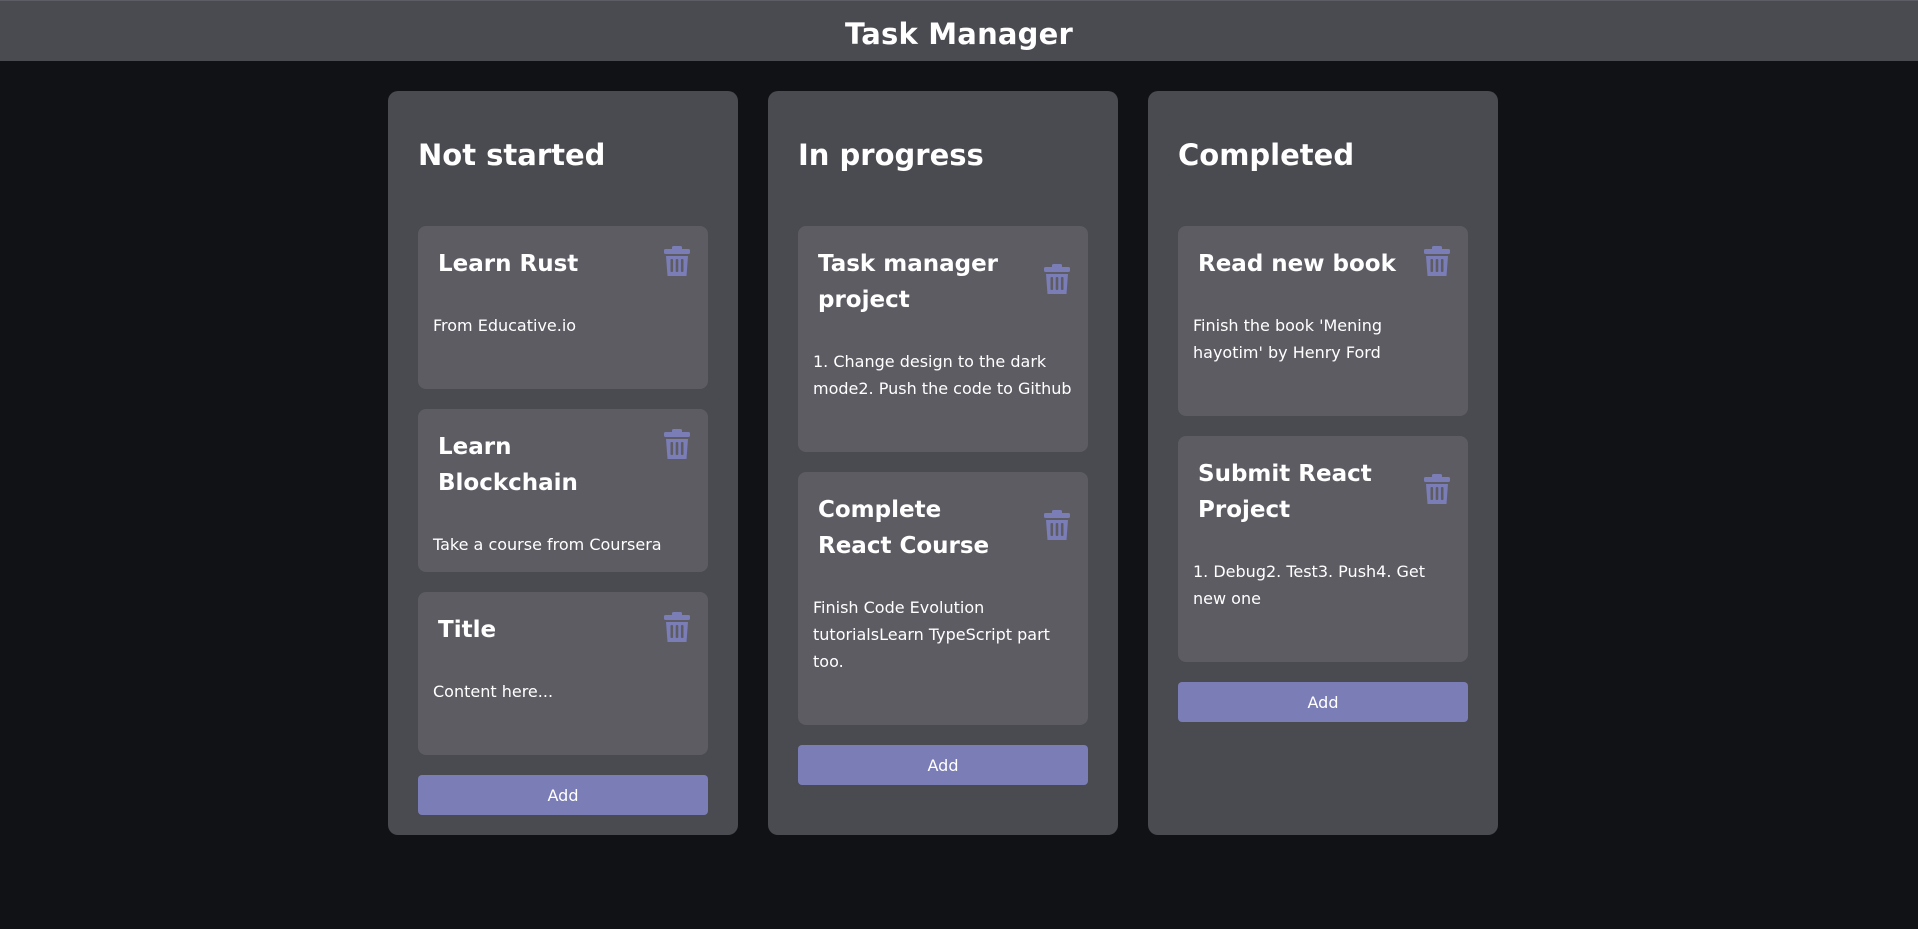 This screenshot has height=929, width=1918. What do you see at coordinates (1266, 155) in the screenshot?
I see `column-title: Completed` at bounding box center [1266, 155].